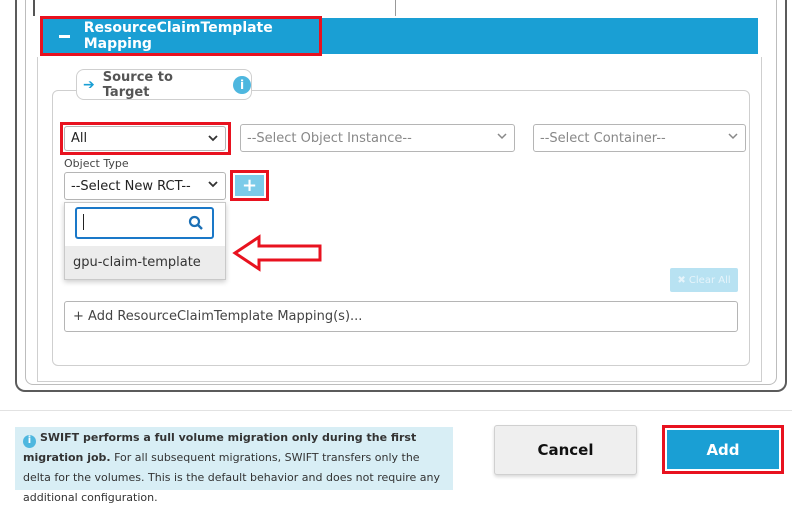 This screenshot has width=792, height=508. Describe the element at coordinates (704, 280) in the screenshot. I see `clear-all-button: ✖ Clear All` at that location.